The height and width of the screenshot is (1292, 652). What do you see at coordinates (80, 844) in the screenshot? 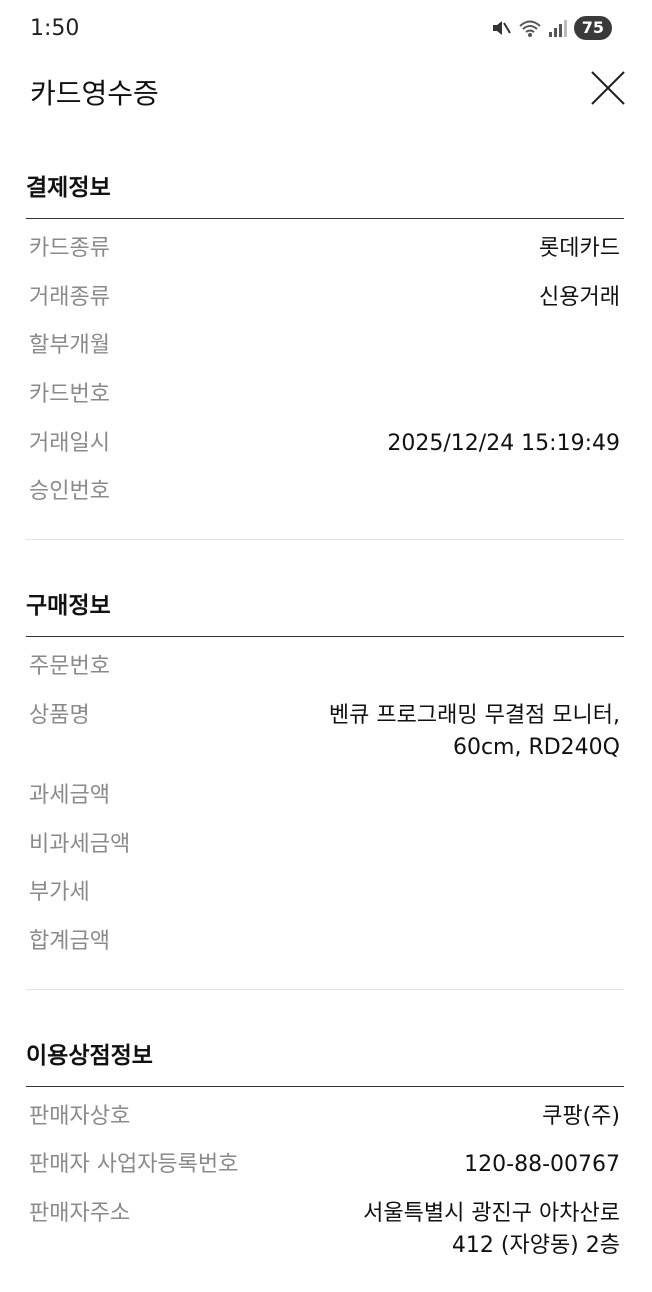
I see `row-label: 비과세금액` at bounding box center [80, 844].